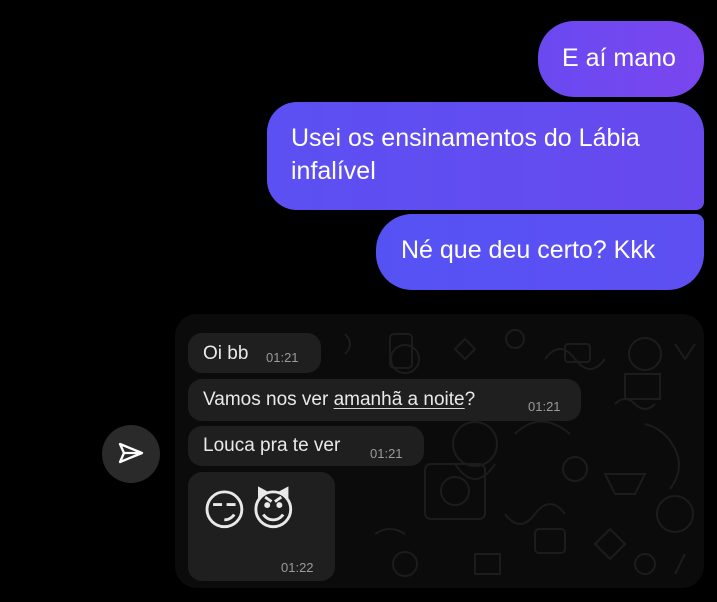 The image size is (717, 602). What do you see at coordinates (465, 154) in the screenshot?
I see `message-text: Usei os ensinamentos do Lábia infalível` at bounding box center [465, 154].